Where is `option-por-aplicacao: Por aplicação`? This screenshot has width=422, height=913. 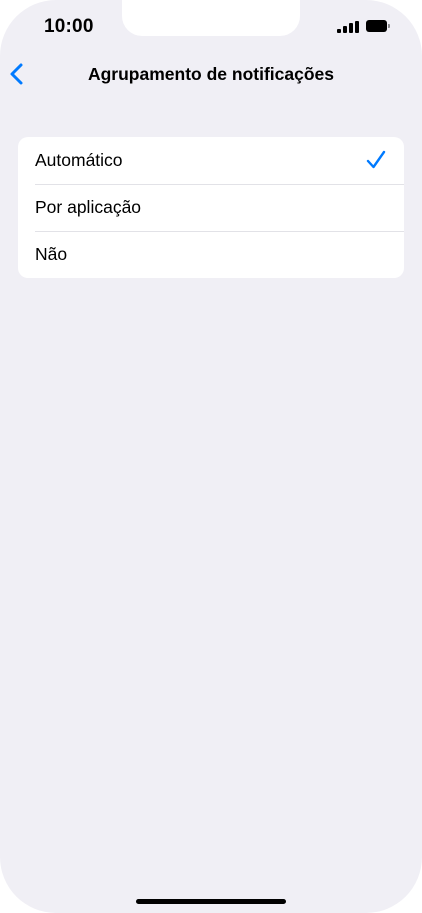
option-por-aplicacao: Por aplicação is located at coordinates (211, 207).